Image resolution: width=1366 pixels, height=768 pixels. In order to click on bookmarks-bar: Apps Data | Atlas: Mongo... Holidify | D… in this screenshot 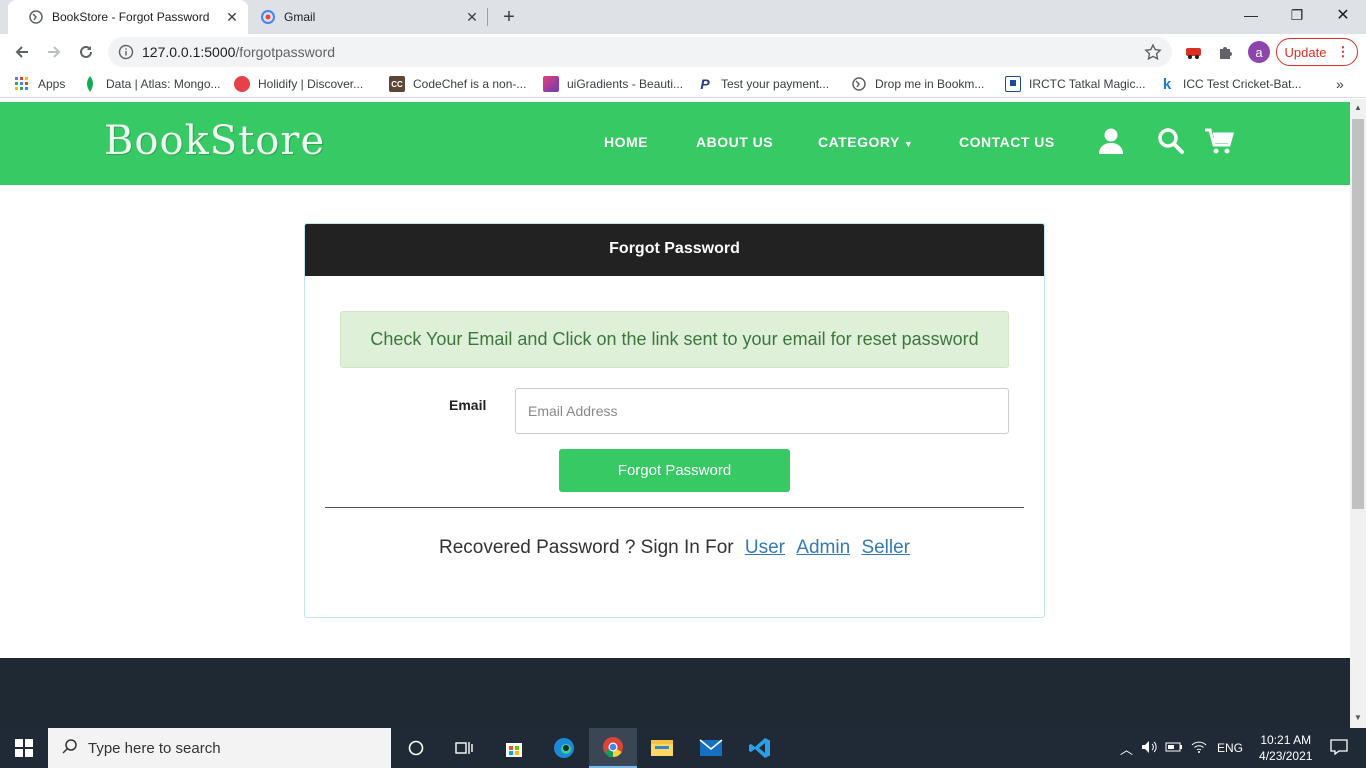, I will do `click(683, 84)`.